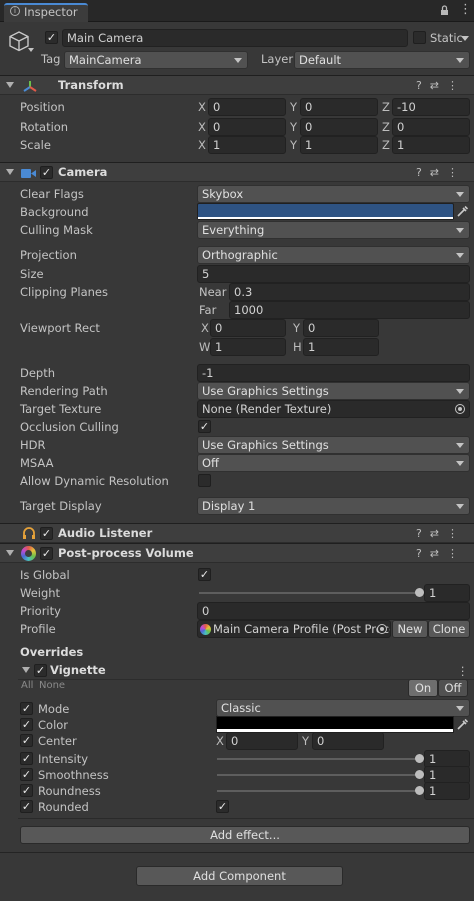 The height and width of the screenshot is (901, 474). What do you see at coordinates (294, 629) in the screenshot?
I see `profile-field: Main Camera Profile (Post Proce` at bounding box center [294, 629].